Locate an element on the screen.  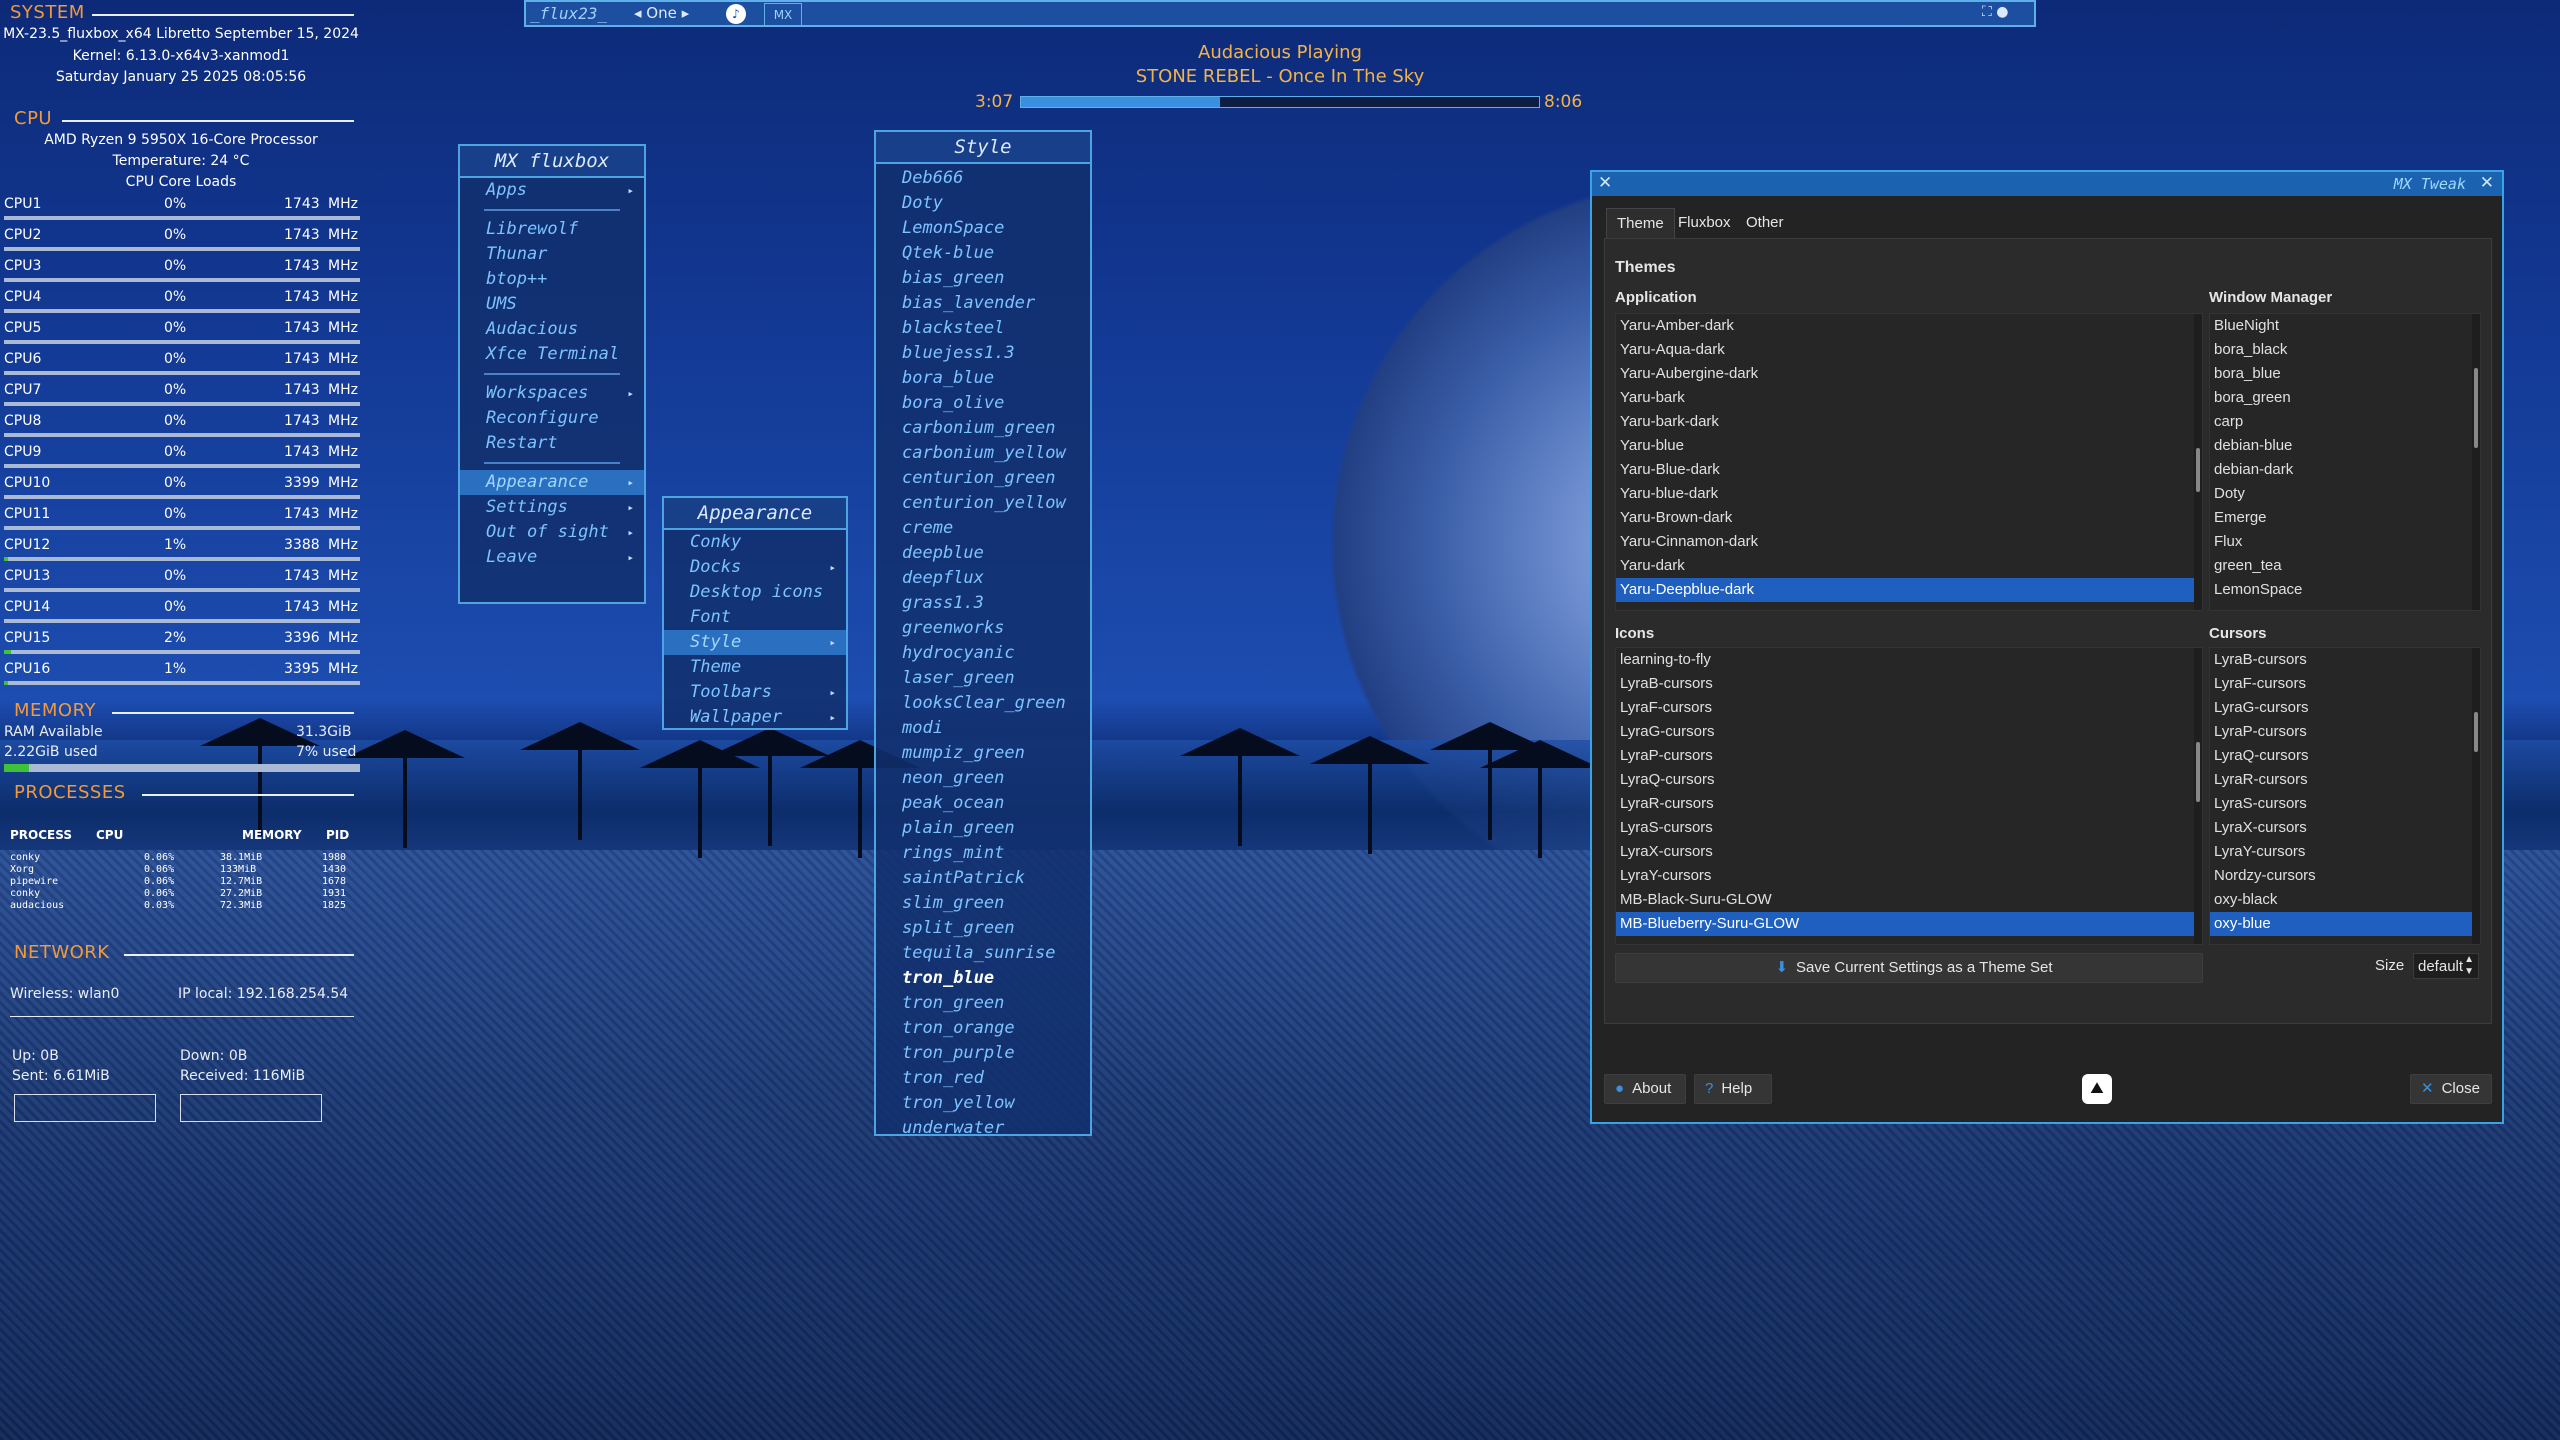
style-menu-item: Doty is located at coordinates (983, 203).